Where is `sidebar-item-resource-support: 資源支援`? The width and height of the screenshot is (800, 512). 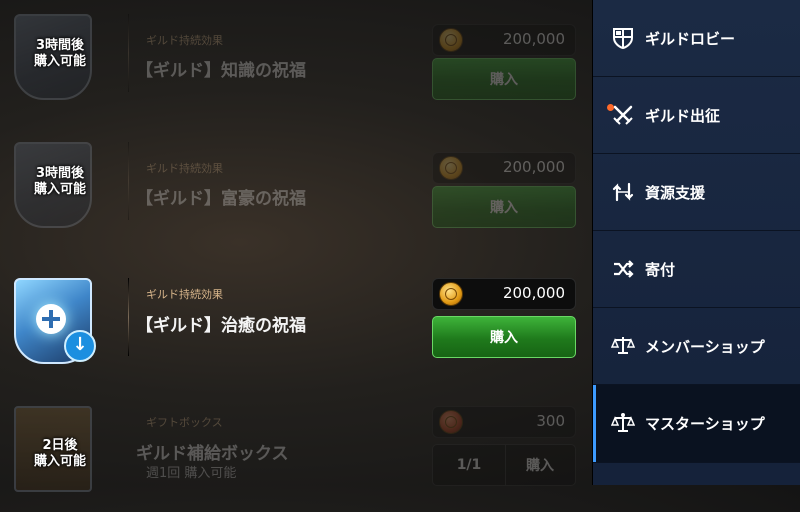 sidebar-item-resource-support: 資源支援 is located at coordinates (696, 192).